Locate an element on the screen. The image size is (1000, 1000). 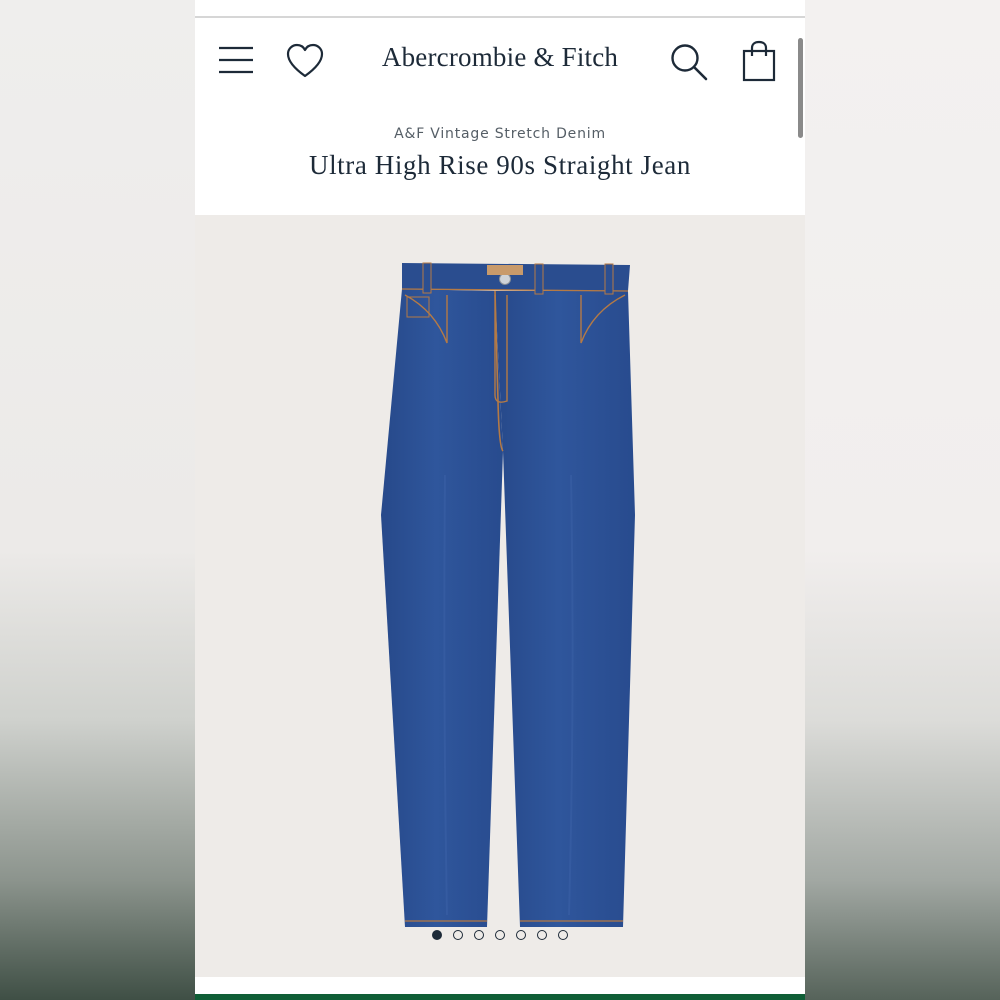
site-header: Abercrombie & Fitch is located at coordinates (500, 62).